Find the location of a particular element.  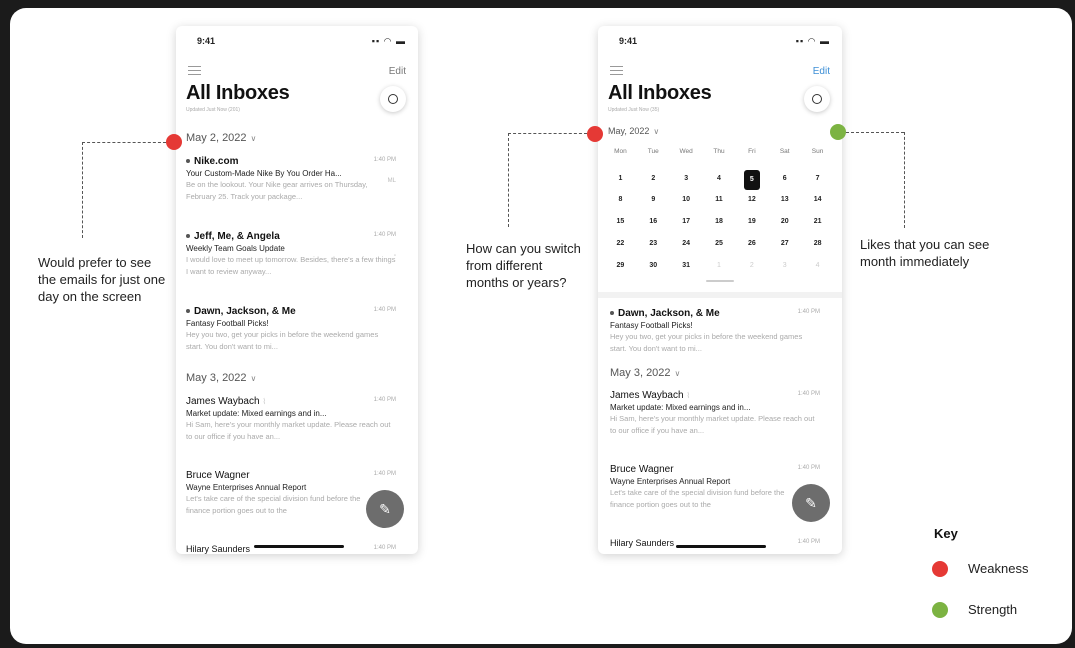

page-title: All Inboxes is located at coordinates (660, 93).